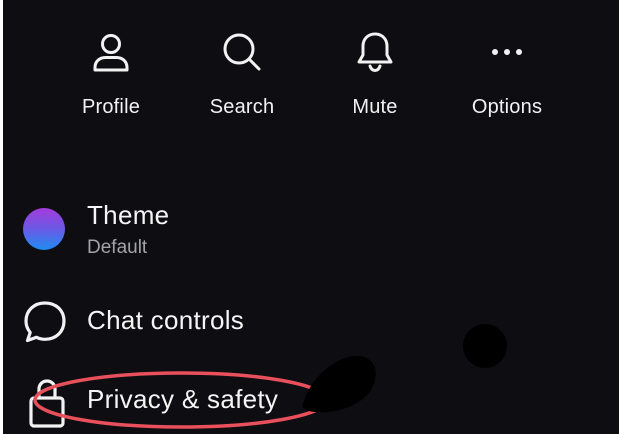  Describe the element at coordinates (183, 399) in the screenshot. I see `privacy-safety-title: Privacy & safety` at that location.